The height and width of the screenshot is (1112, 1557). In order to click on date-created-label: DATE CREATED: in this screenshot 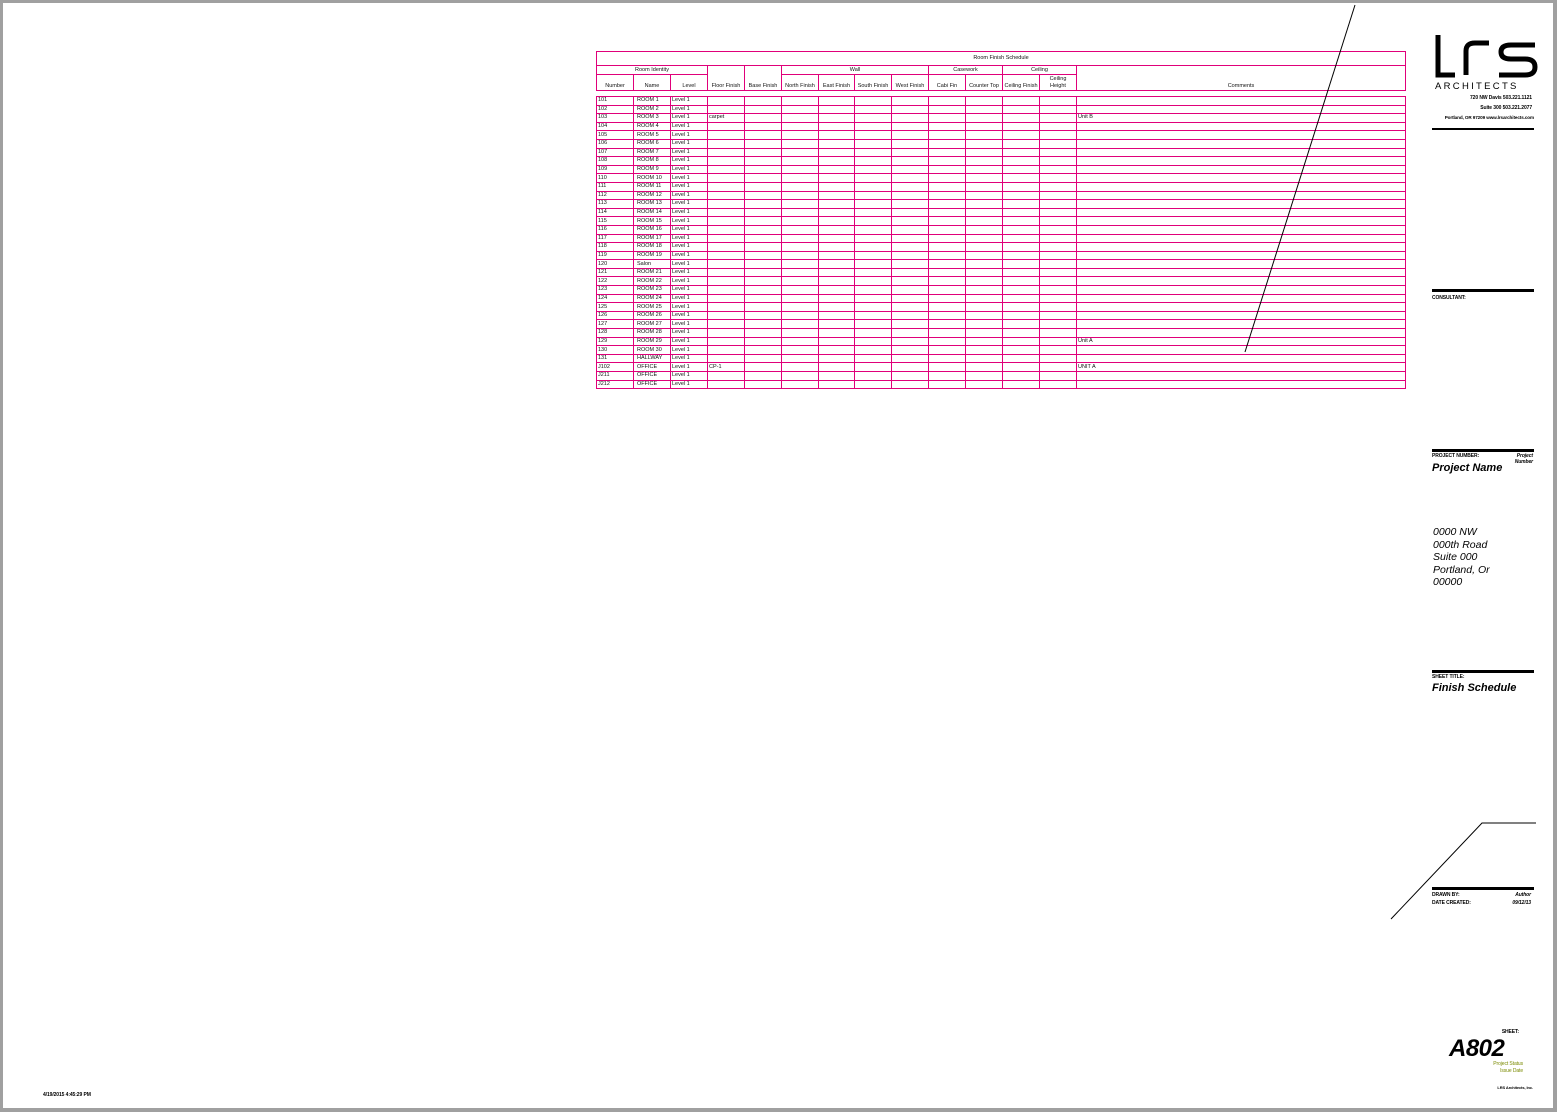, I will do `click(1451, 903)`.